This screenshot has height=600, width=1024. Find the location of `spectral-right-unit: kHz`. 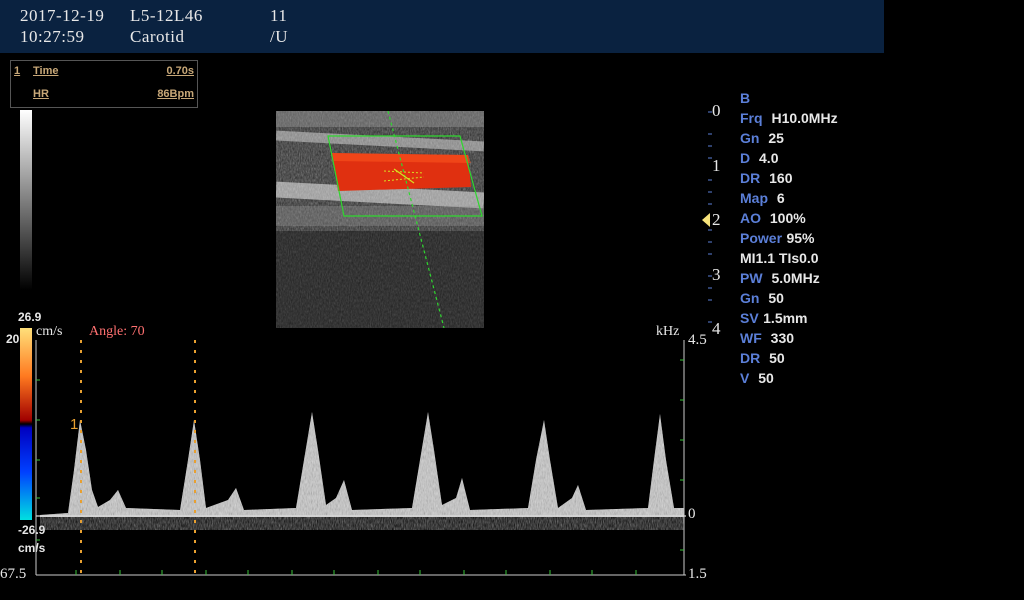

spectral-right-unit: kHz is located at coordinates (668, 331).